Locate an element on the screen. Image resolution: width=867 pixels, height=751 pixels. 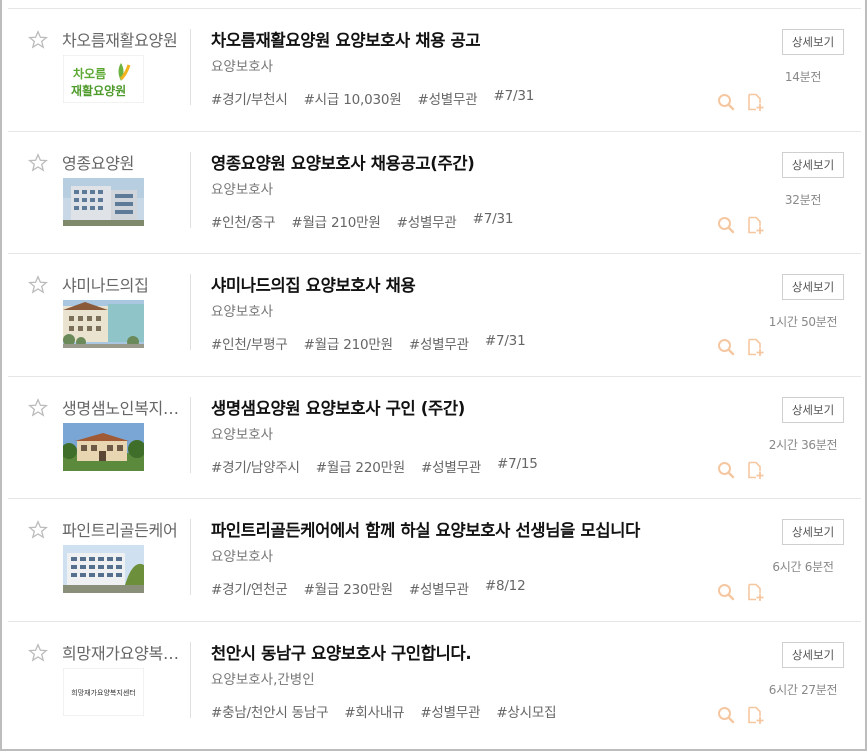
tag-list: #경기/연천군 #월급 230만원 #성별무관 #8/12 is located at coordinates (368, 588).